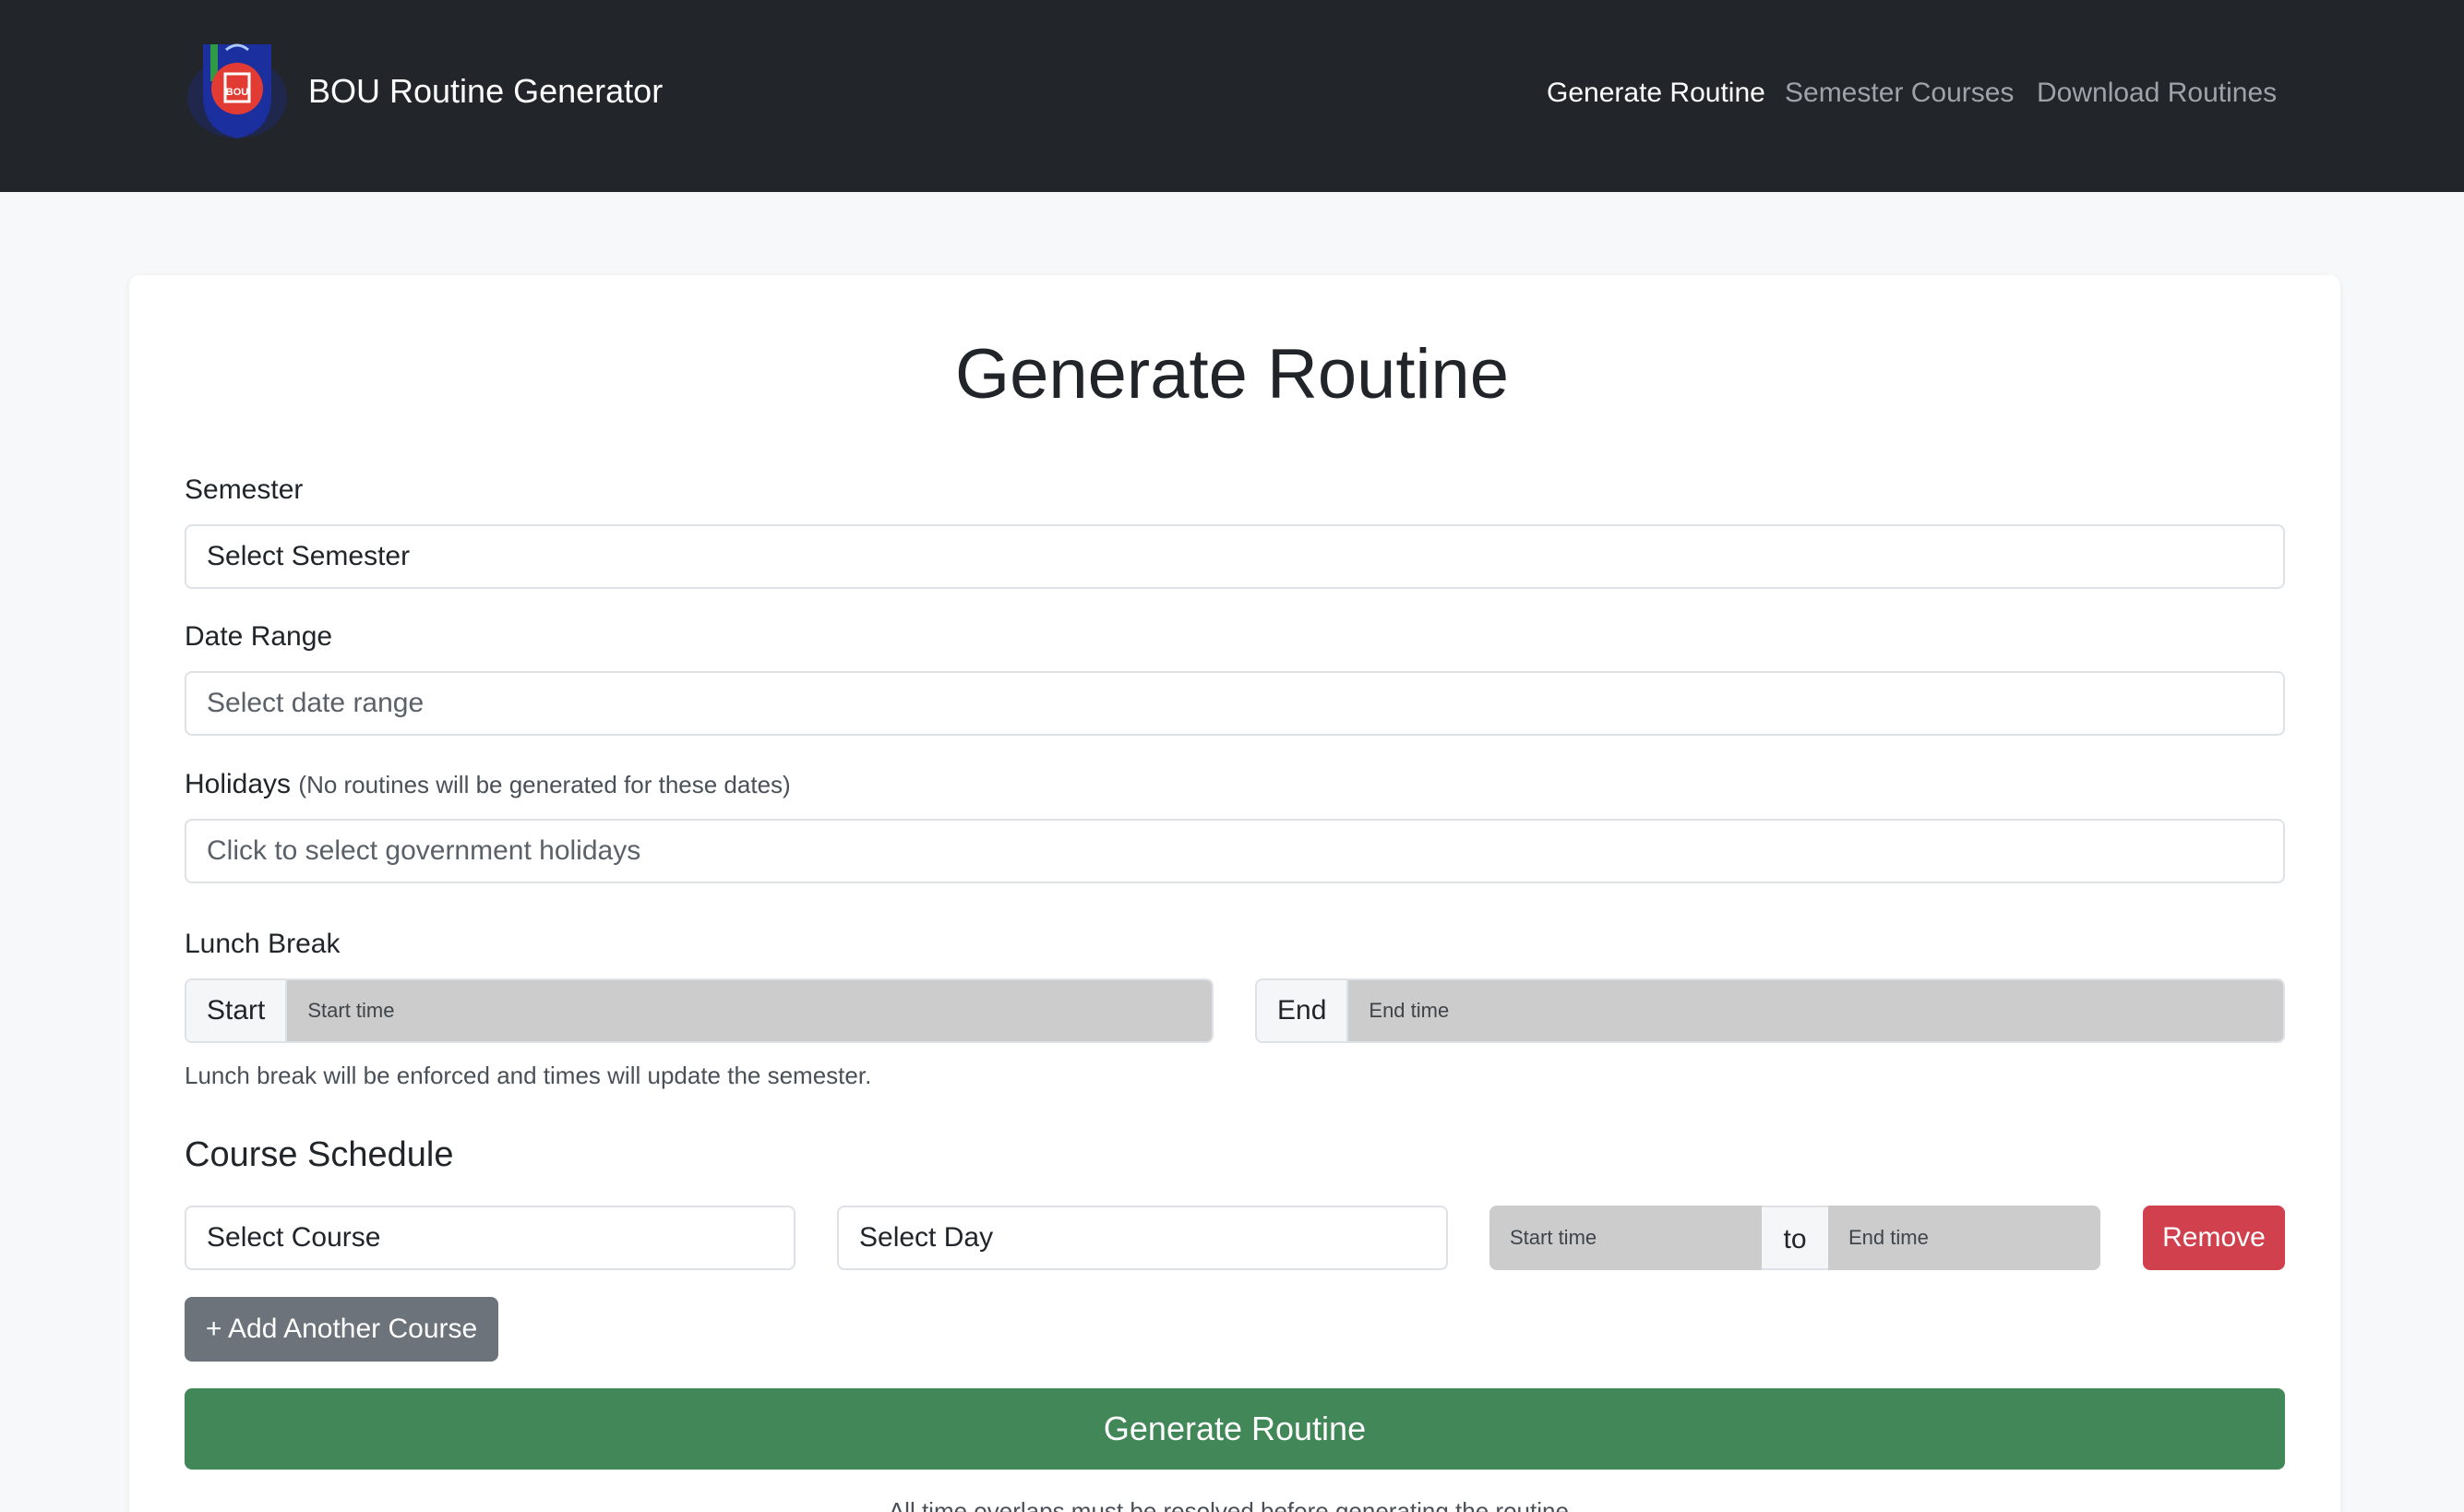  I want to click on course-select: Select Course, so click(490, 1238).